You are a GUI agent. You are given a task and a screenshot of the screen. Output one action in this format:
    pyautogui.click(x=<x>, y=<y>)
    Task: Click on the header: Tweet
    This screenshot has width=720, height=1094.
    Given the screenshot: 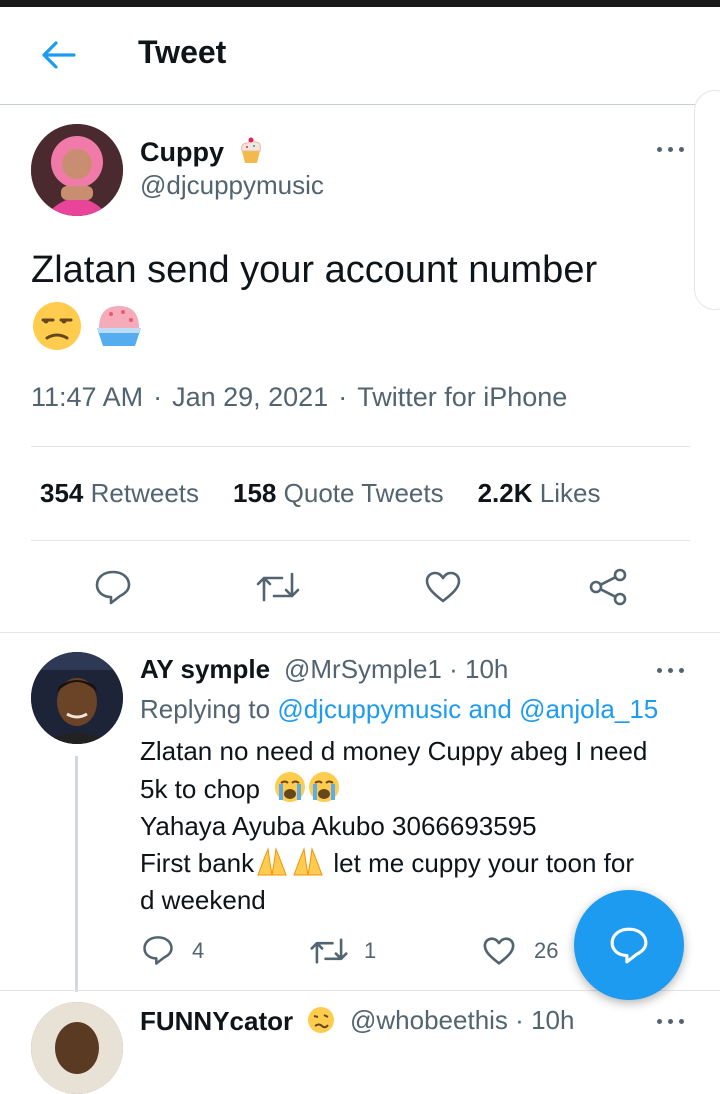 What is the action you would take?
    pyautogui.click(x=360, y=56)
    